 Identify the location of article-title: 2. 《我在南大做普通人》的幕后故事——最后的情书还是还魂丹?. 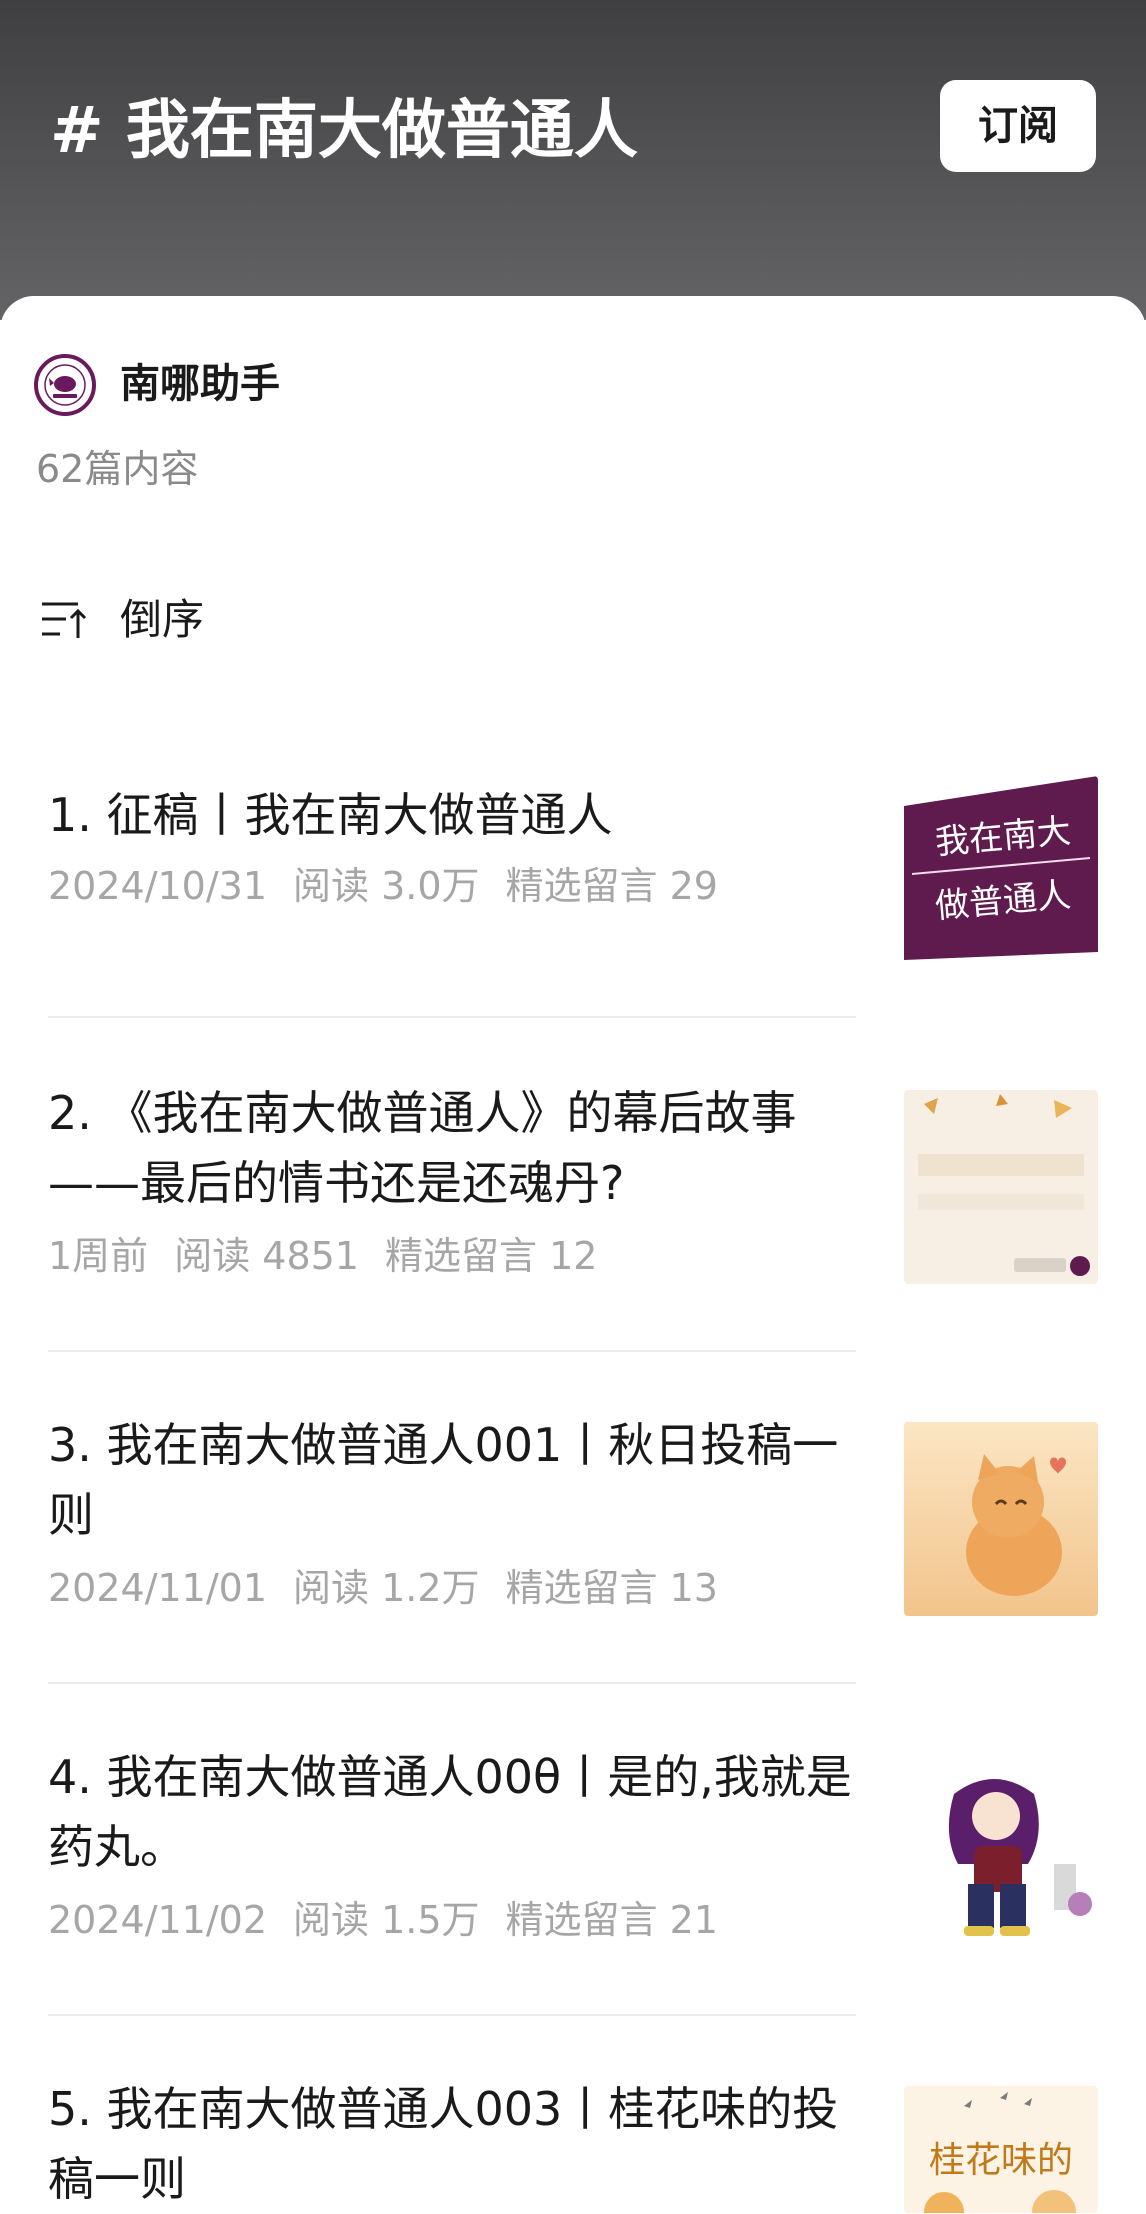
(458, 1148).